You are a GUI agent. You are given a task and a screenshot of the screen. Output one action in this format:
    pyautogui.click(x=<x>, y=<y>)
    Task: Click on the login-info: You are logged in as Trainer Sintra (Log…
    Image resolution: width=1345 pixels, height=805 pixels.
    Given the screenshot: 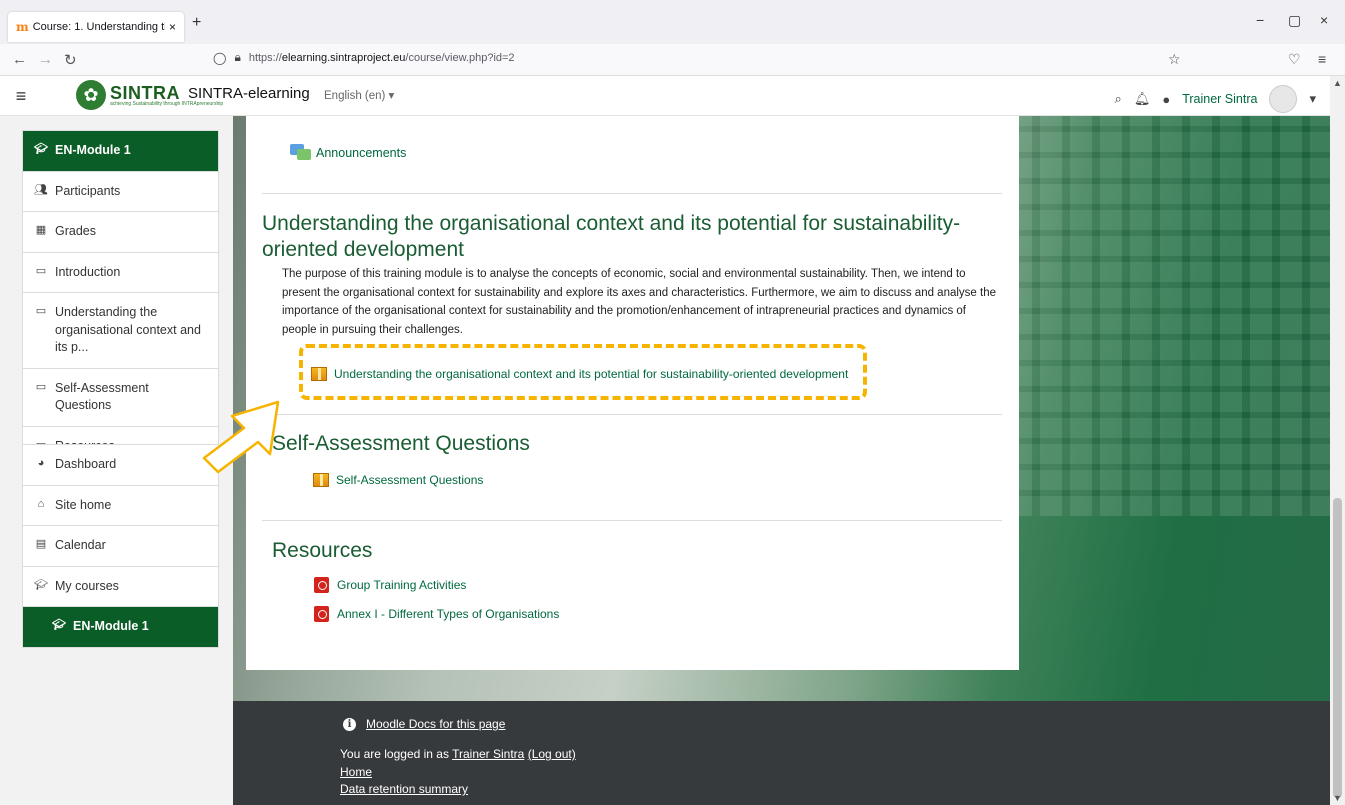 What is the action you would take?
    pyautogui.click(x=458, y=754)
    